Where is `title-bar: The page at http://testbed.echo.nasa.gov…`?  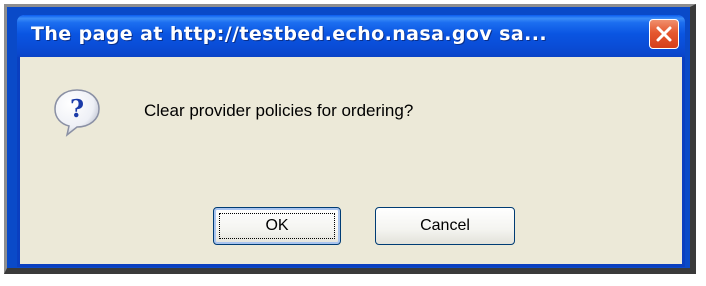
title-bar: The page at http://testbed.echo.nasa.gov… is located at coordinates (351, 36).